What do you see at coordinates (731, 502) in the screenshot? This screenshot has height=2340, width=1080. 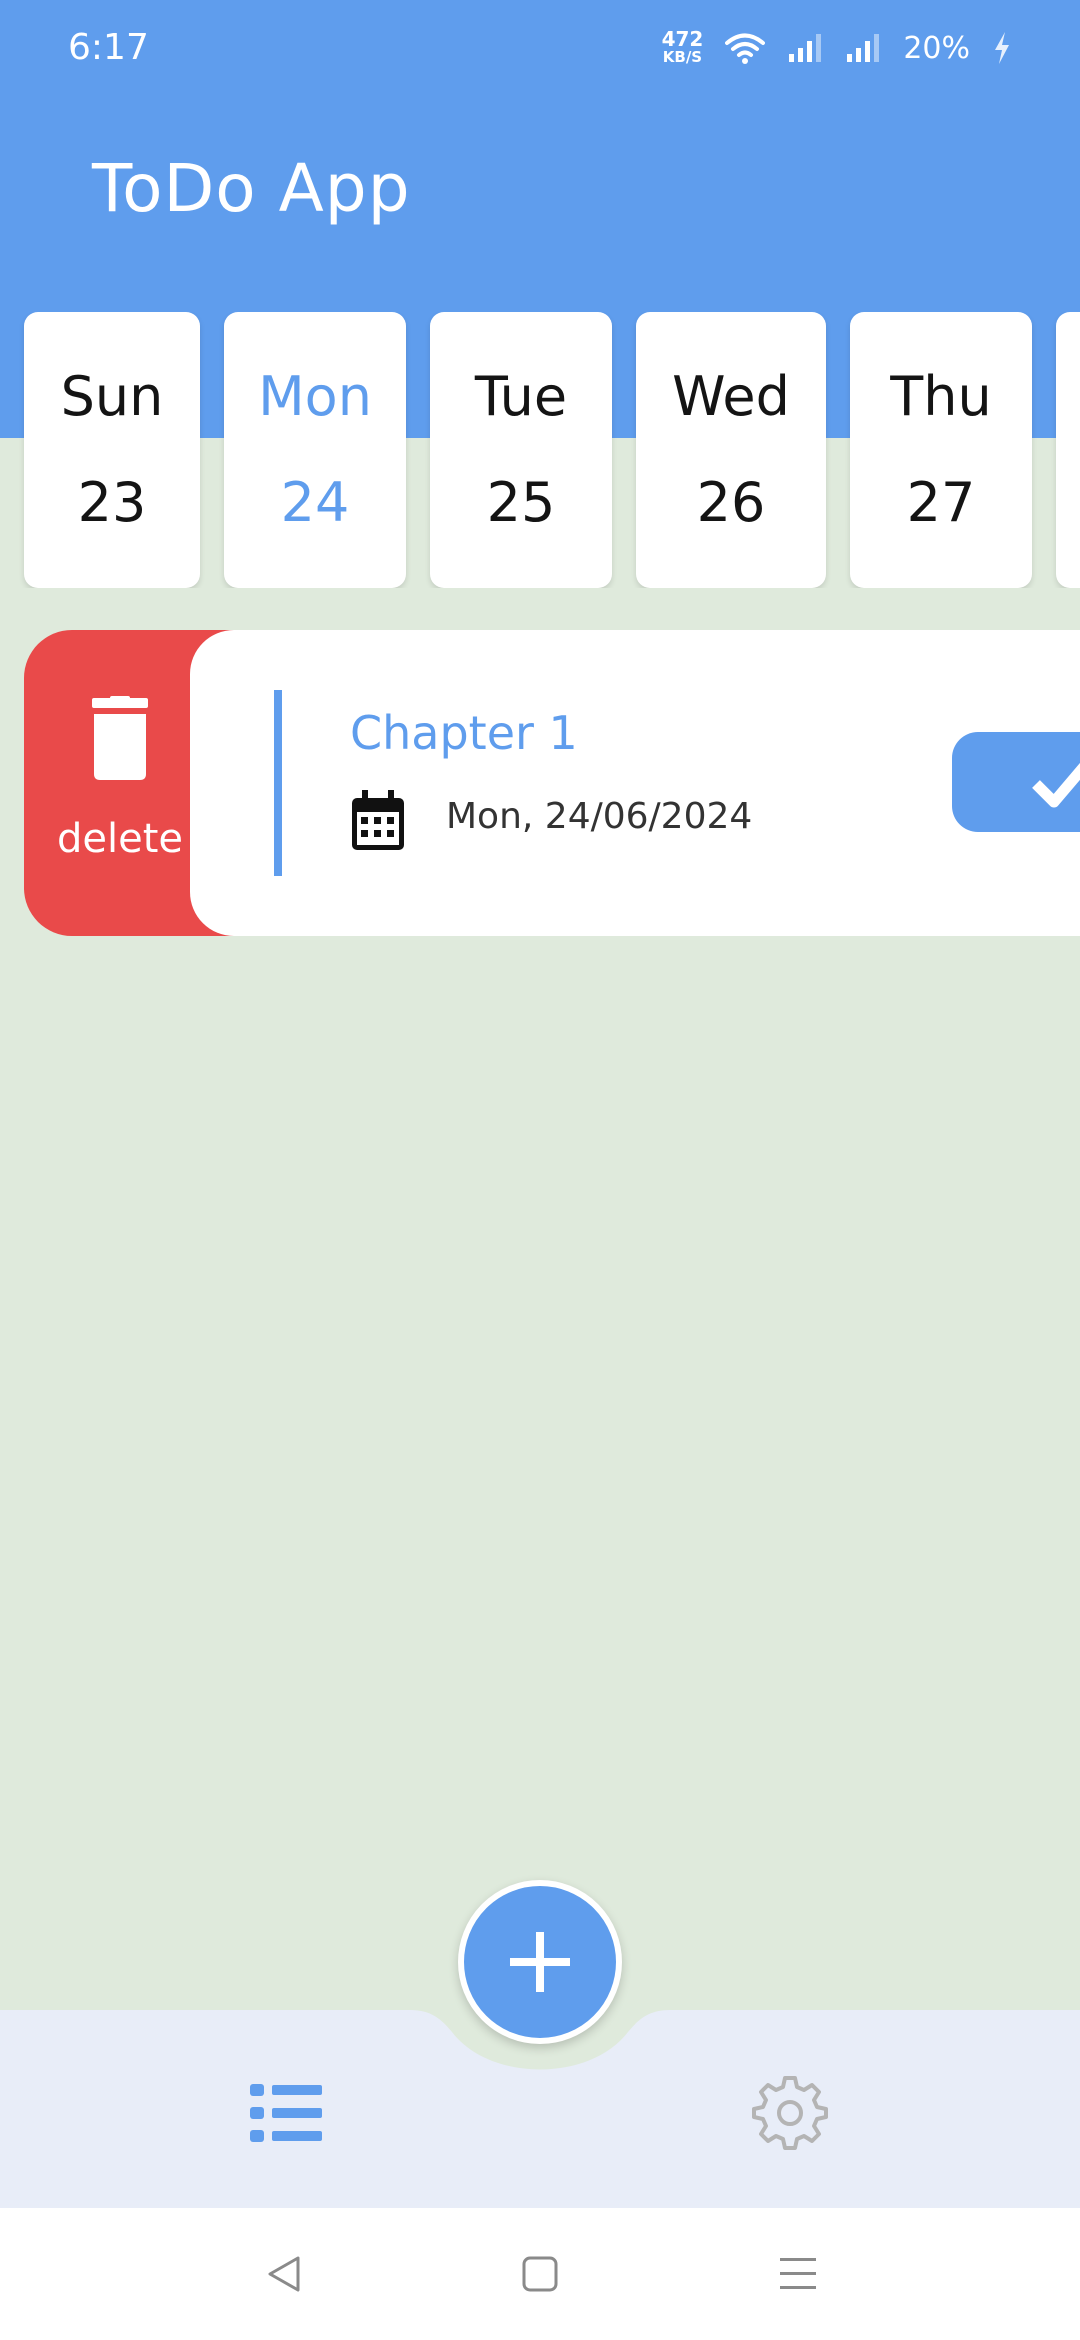 I see `day-number: 26` at bounding box center [731, 502].